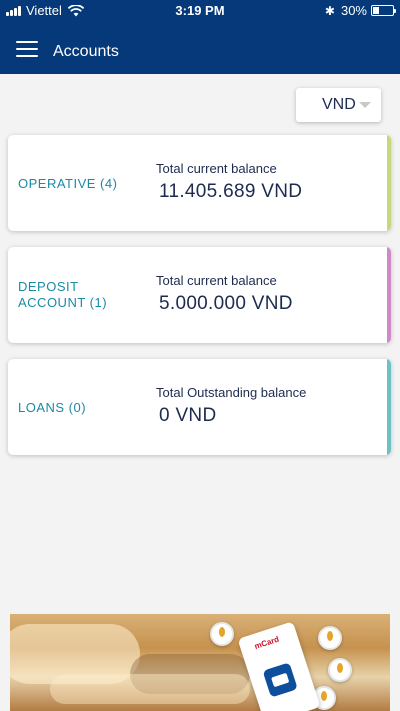 The image size is (400, 711). What do you see at coordinates (267, 643) in the screenshot?
I see `banner-card-label: mCard` at bounding box center [267, 643].